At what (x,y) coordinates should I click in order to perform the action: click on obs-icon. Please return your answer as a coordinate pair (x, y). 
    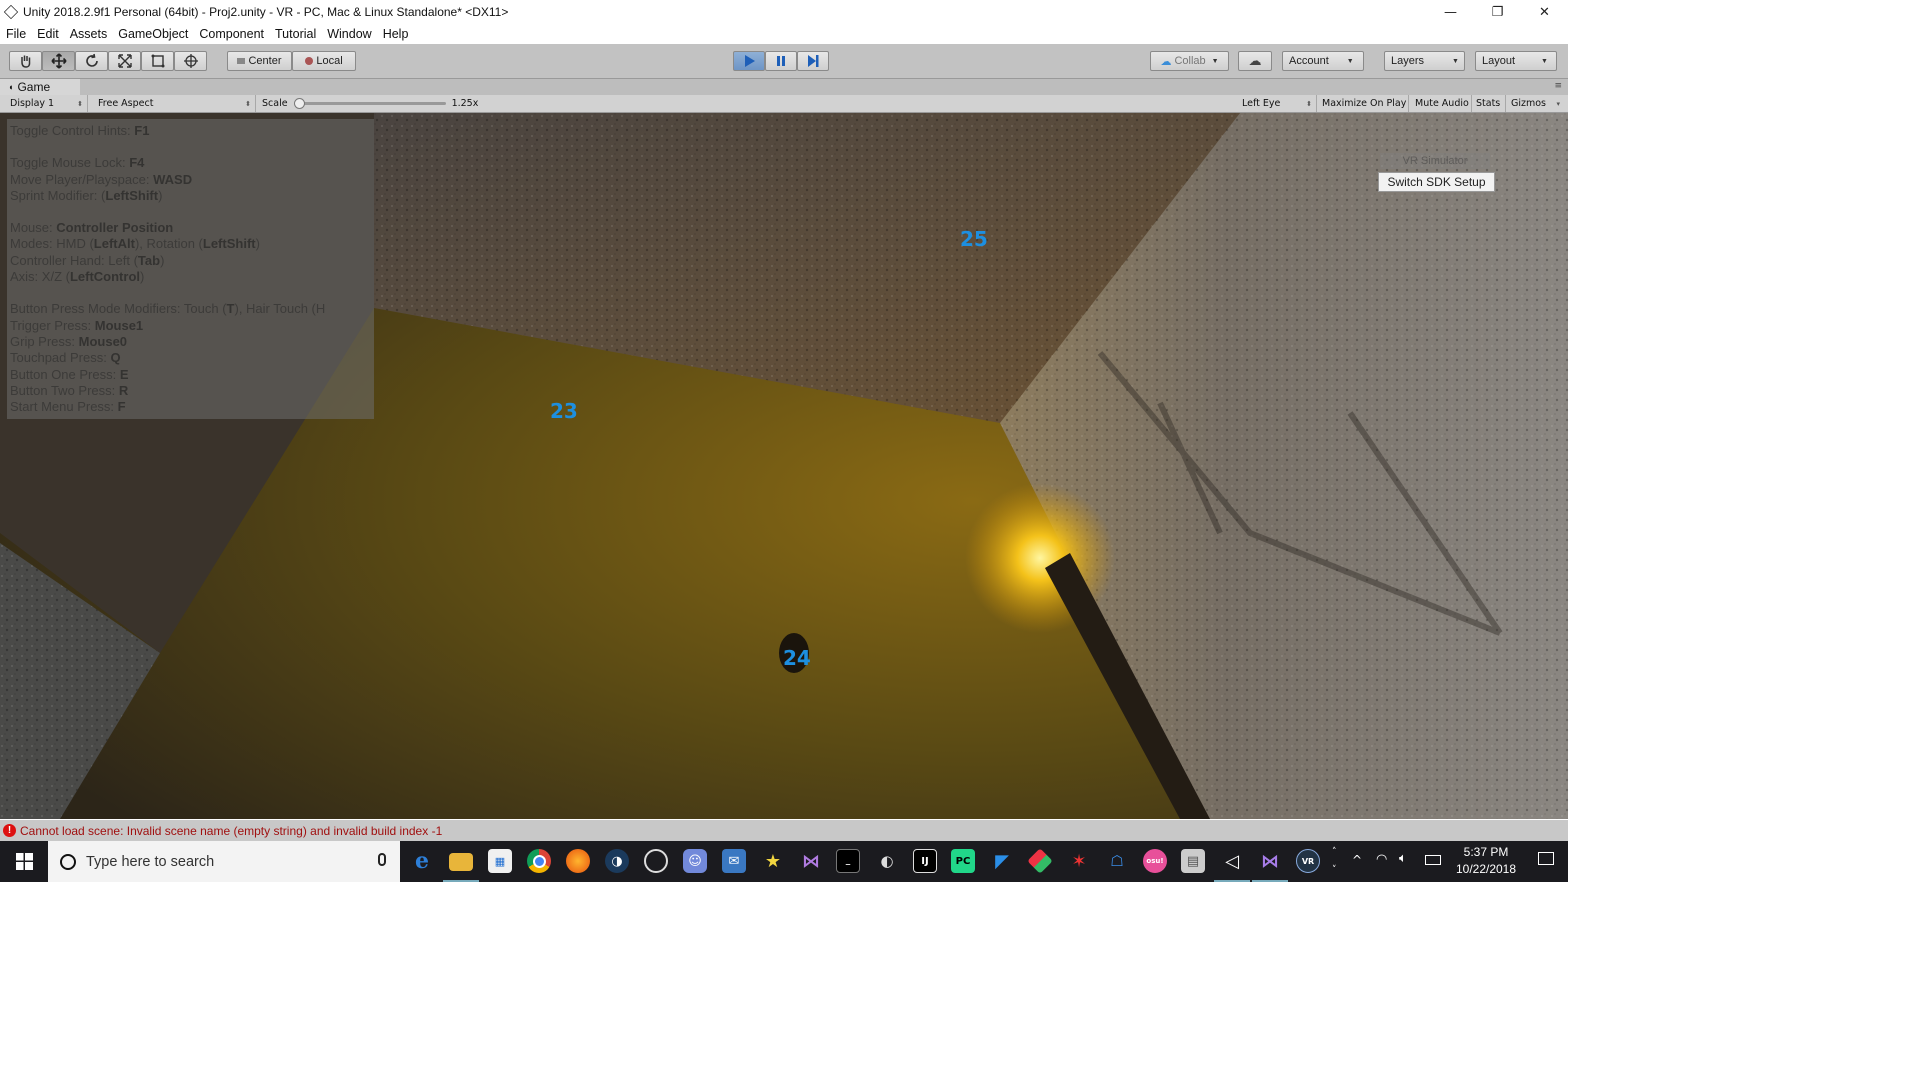
    Looking at the image, I should click on (656, 861).